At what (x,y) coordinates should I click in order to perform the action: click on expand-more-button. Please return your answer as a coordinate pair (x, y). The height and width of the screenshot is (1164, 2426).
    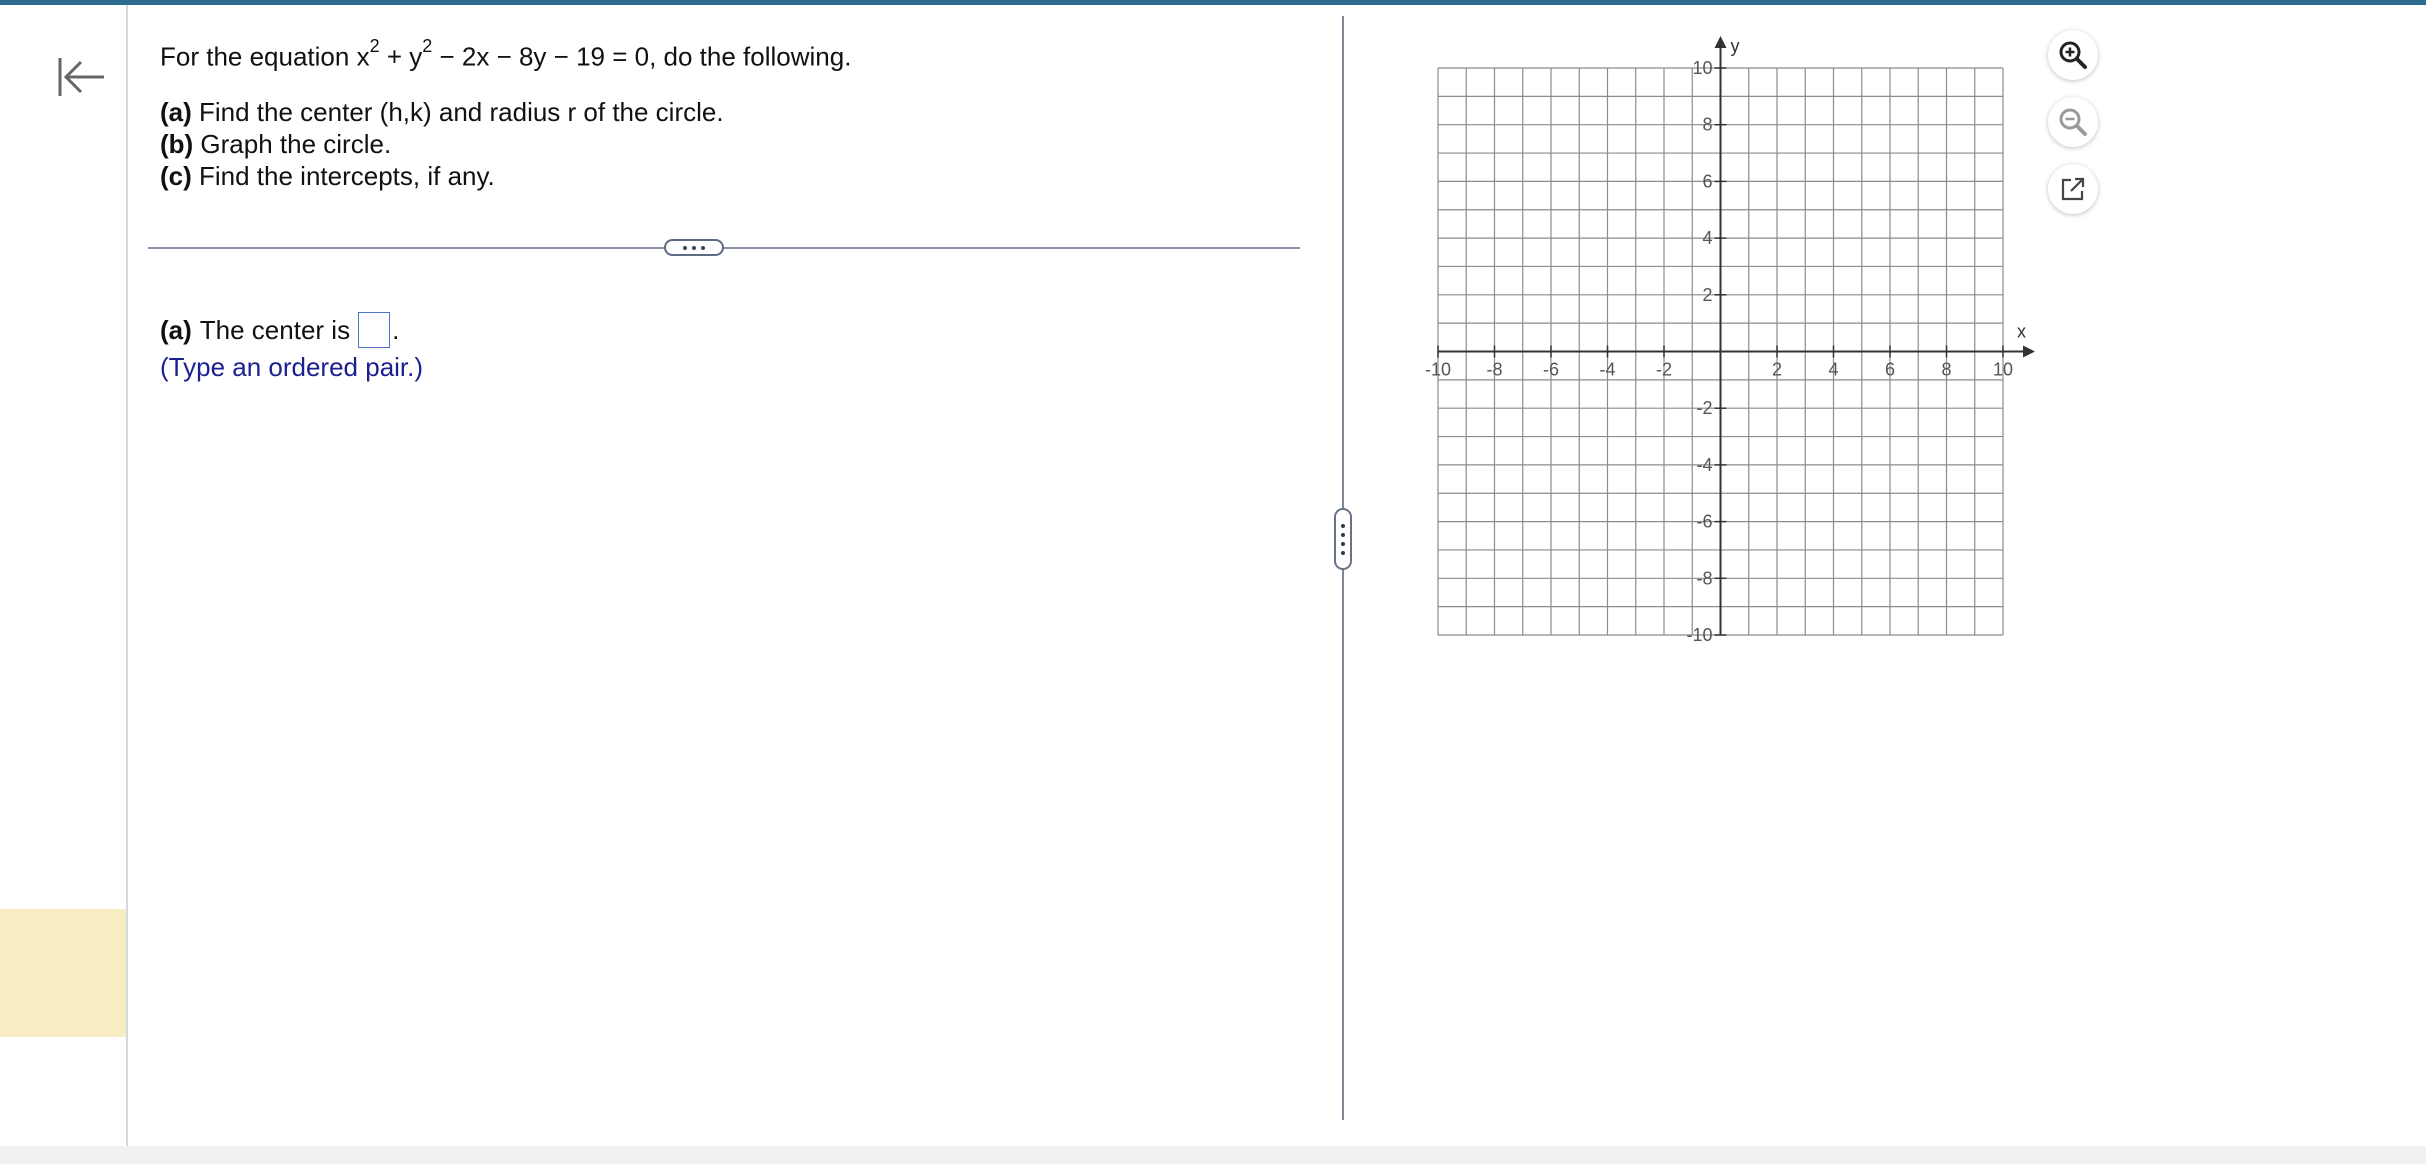
    Looking at the image, I should click on (694, 247).